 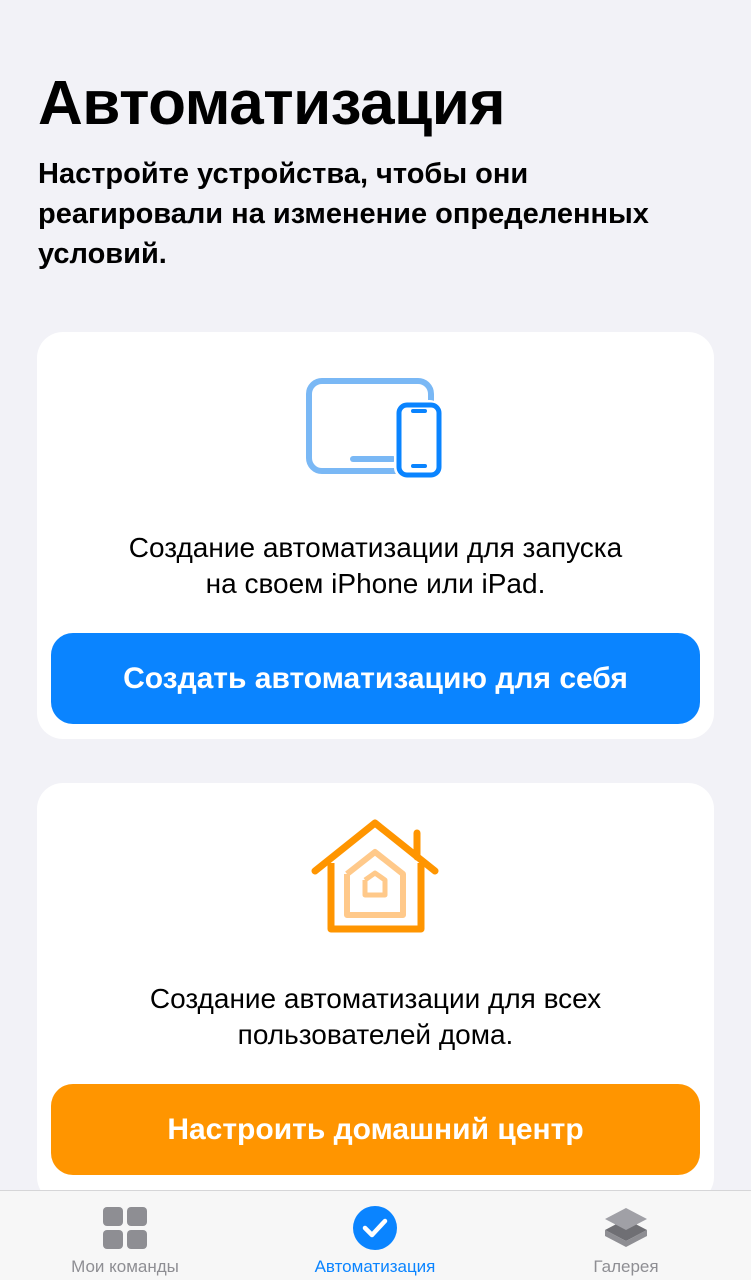 What do you see at coordinates (626, 1266) in the screenshot?
I see `tab-label: Галерея` at bounding box center [626, 1266].